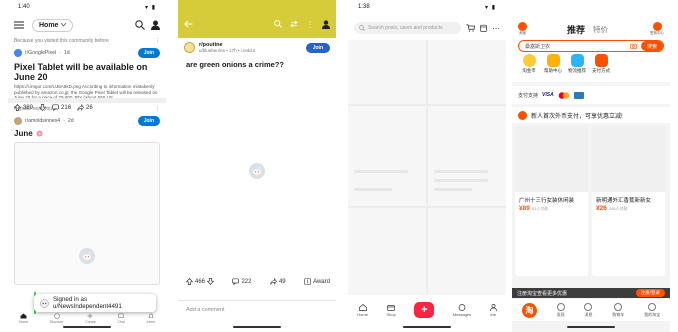  I want to click on upvote-count: 466, so click(200, 281).